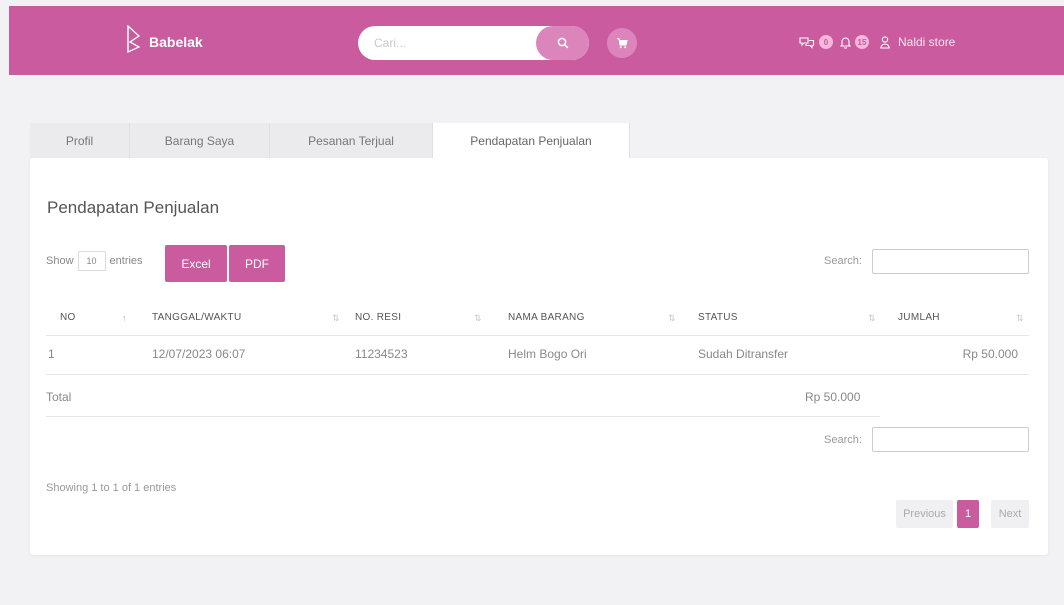  Describe the element at coordinates (743, 354) in the screenshot. I see `cell-status: Sudah Ditransfer` at that location.